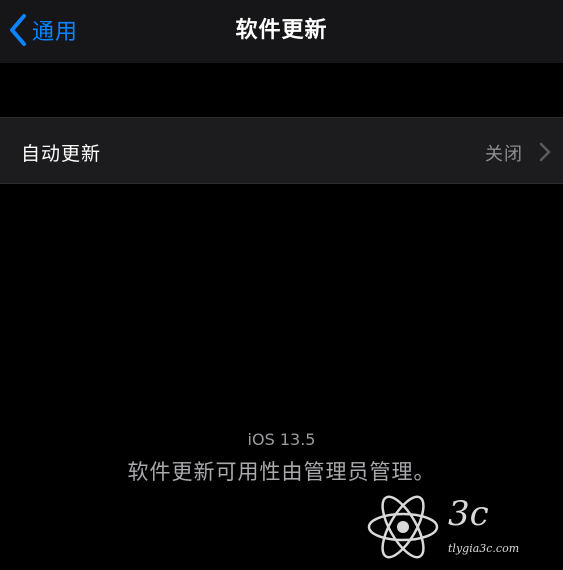  I want to click on auto-update-row: 自动更新 关闭, so click(281, 150).